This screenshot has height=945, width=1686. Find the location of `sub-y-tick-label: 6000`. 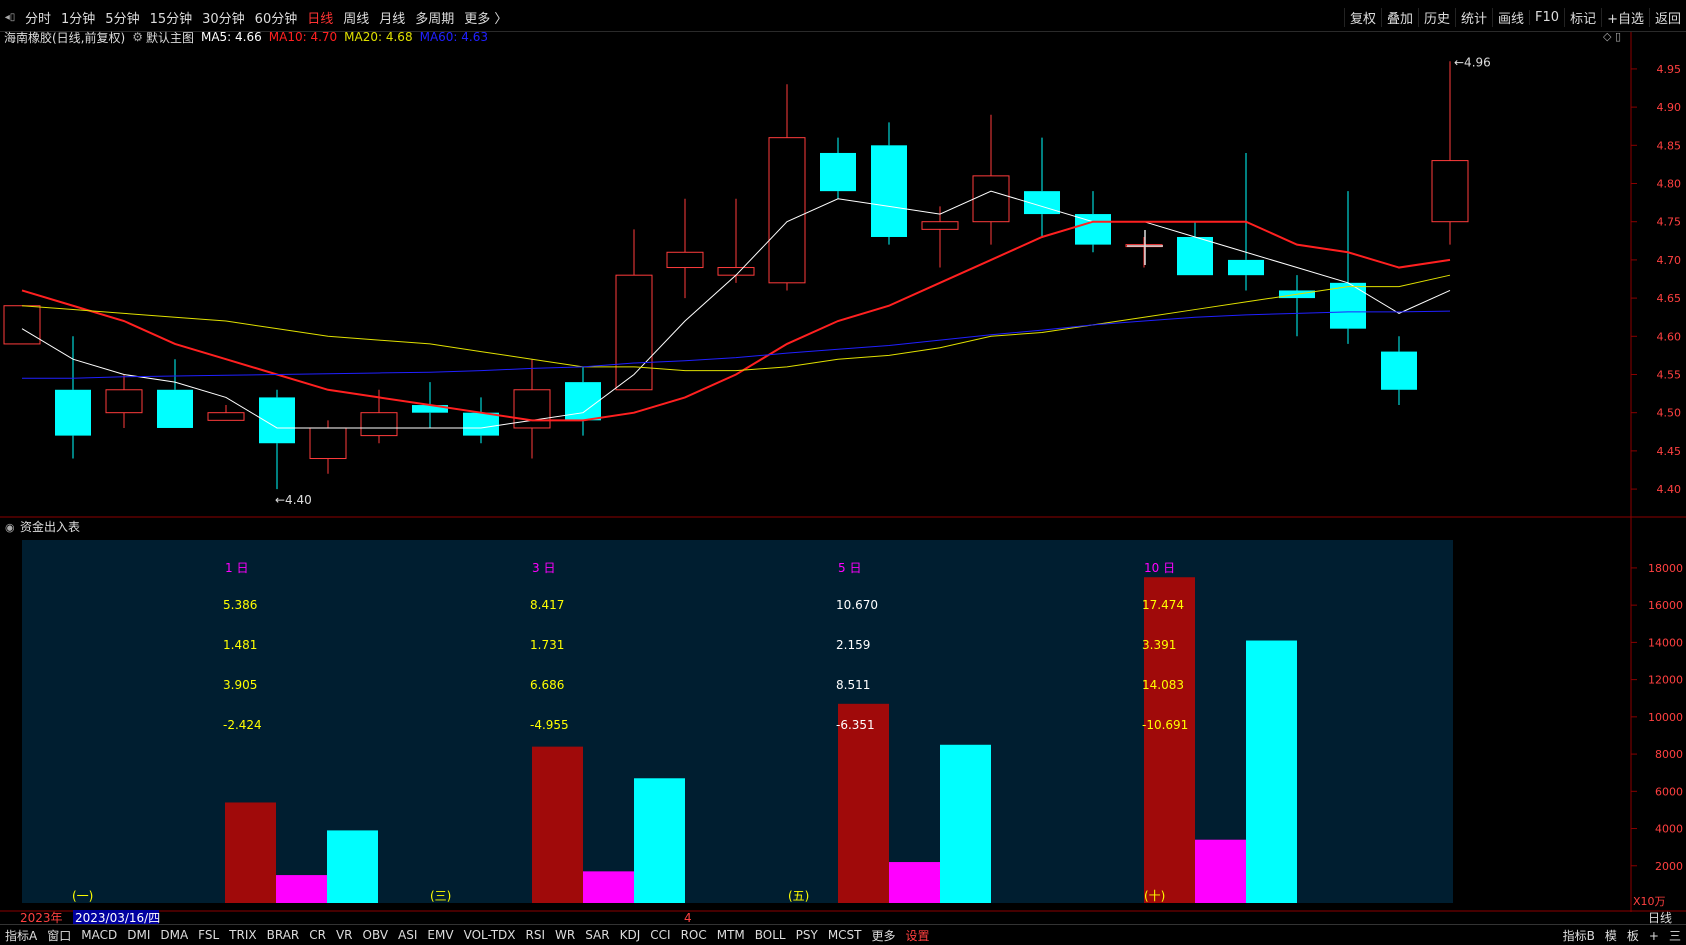

sub-y-tick-label: 6000 is located at coordinates (1669, 791).